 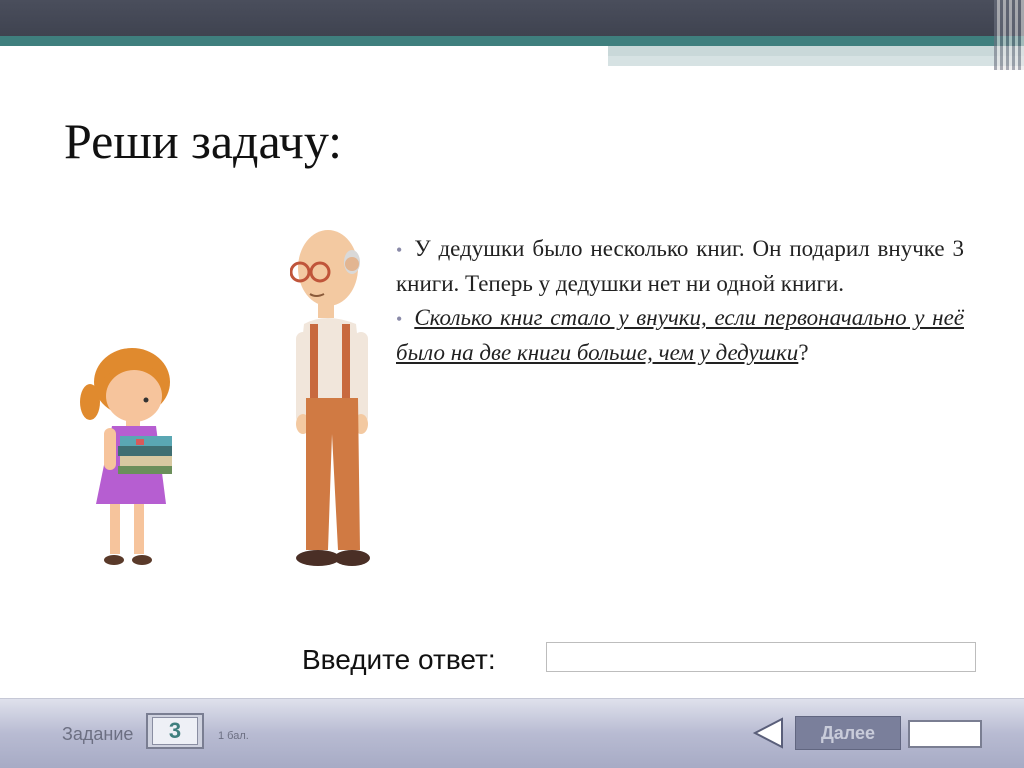 What do you see at coordinates (1009, 35) in the screenshot?
I see `decorative-stripes` at bounding box center [1009, 35].